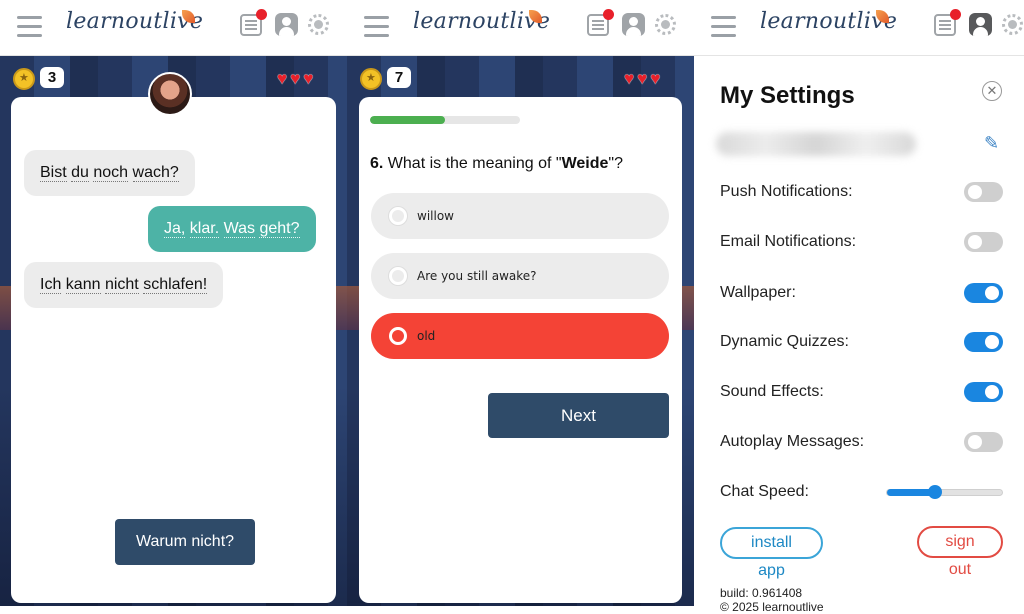  I want to click on push-notifications-toggle, so click(983, 192).